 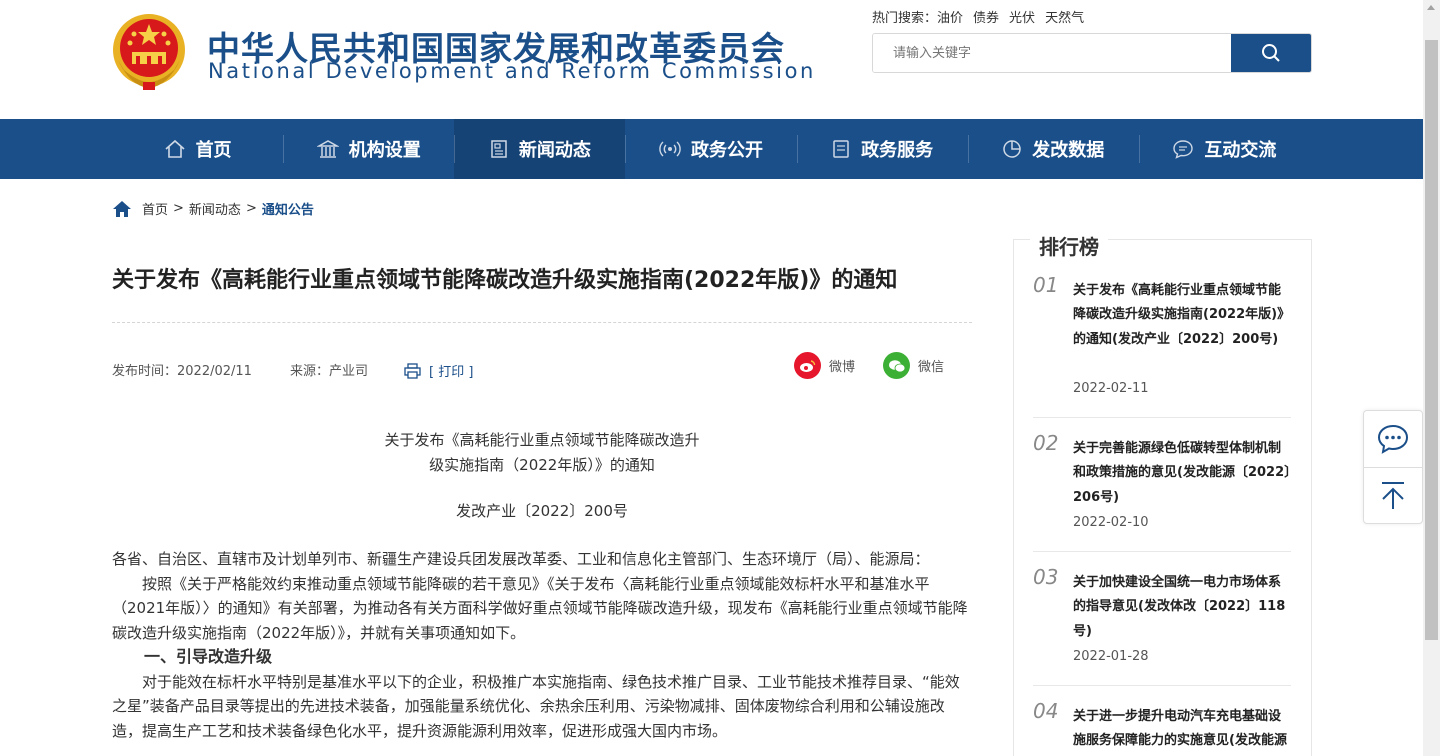 I want to click on document-title: 关于发布《高耗能行业重点领域节能降碳改造升 级实施指南（2022年版）》的通知, so click(x=542, y=453).